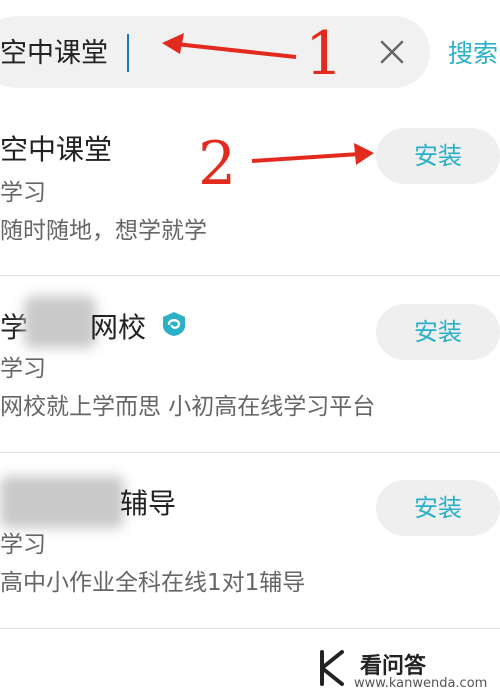  Describe the element at coordinates (332, 668) in the screenshot. I see `watermark-logo-icon` at that location.